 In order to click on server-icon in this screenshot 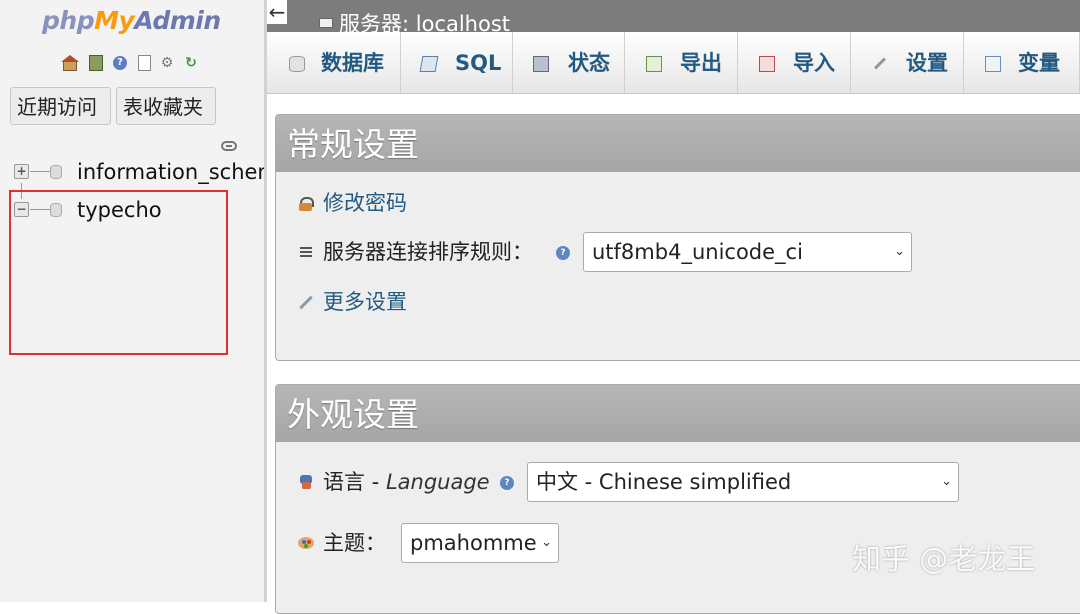, I will do `click(326, 23)`.